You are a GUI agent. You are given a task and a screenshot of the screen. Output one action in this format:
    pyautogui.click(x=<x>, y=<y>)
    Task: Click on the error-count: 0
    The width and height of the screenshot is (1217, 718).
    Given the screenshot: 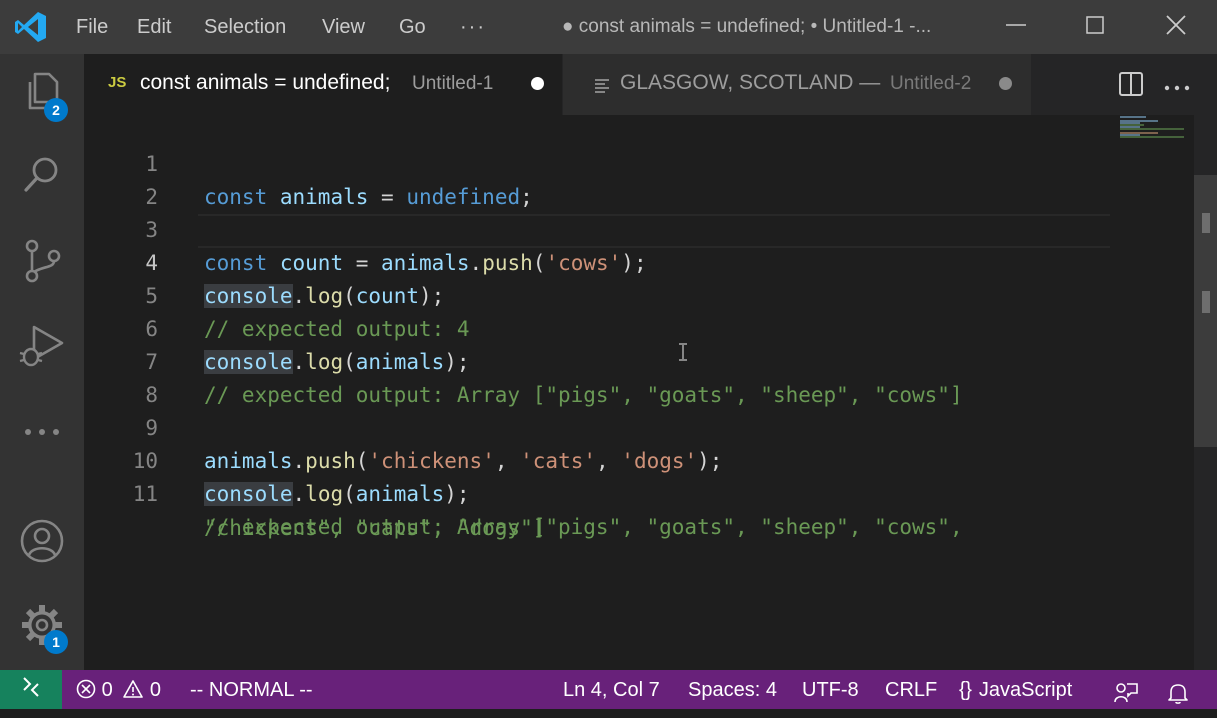 What is the action you would take?
    pyautogui.click(x=107, y=690)
    